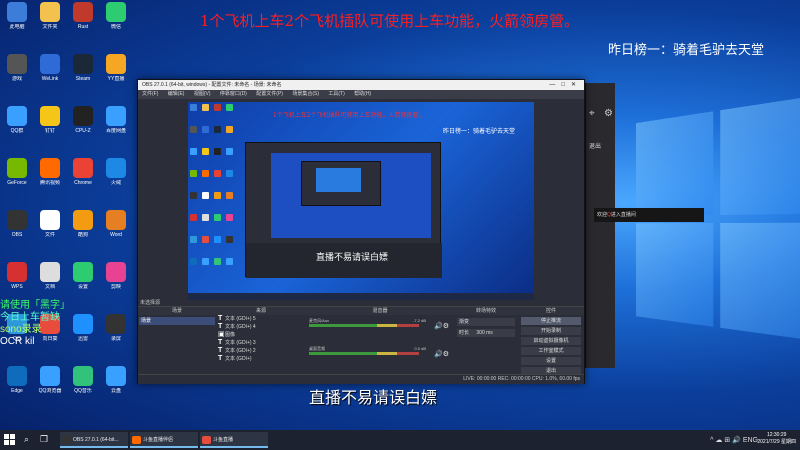 The height and width of the screenshot is (450, 800). What do you see at coordinates (261, 319) in the screenshot?
I see `source-item: T 文本 (GDI+) 5` at bounding box center [261, 319].